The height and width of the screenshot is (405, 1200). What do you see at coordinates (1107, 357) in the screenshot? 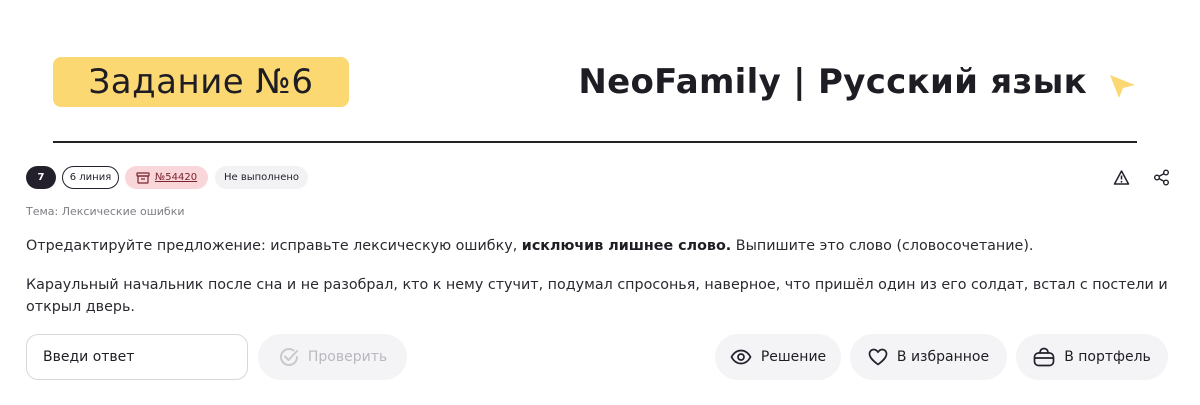
I see `portfolio-button-label: В портфель` at bounding box center [1107, 357].